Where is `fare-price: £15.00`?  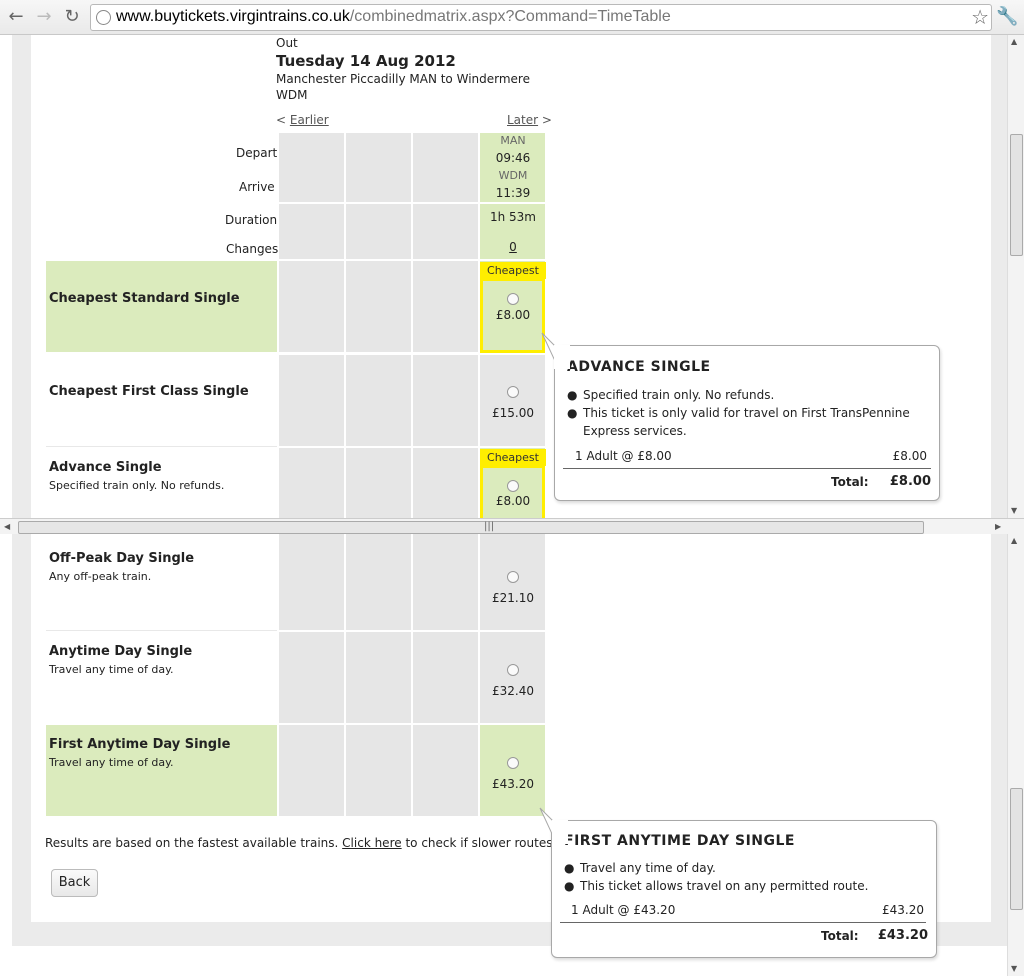 fare-price: £15.00 is located at coordinates (513, 413).